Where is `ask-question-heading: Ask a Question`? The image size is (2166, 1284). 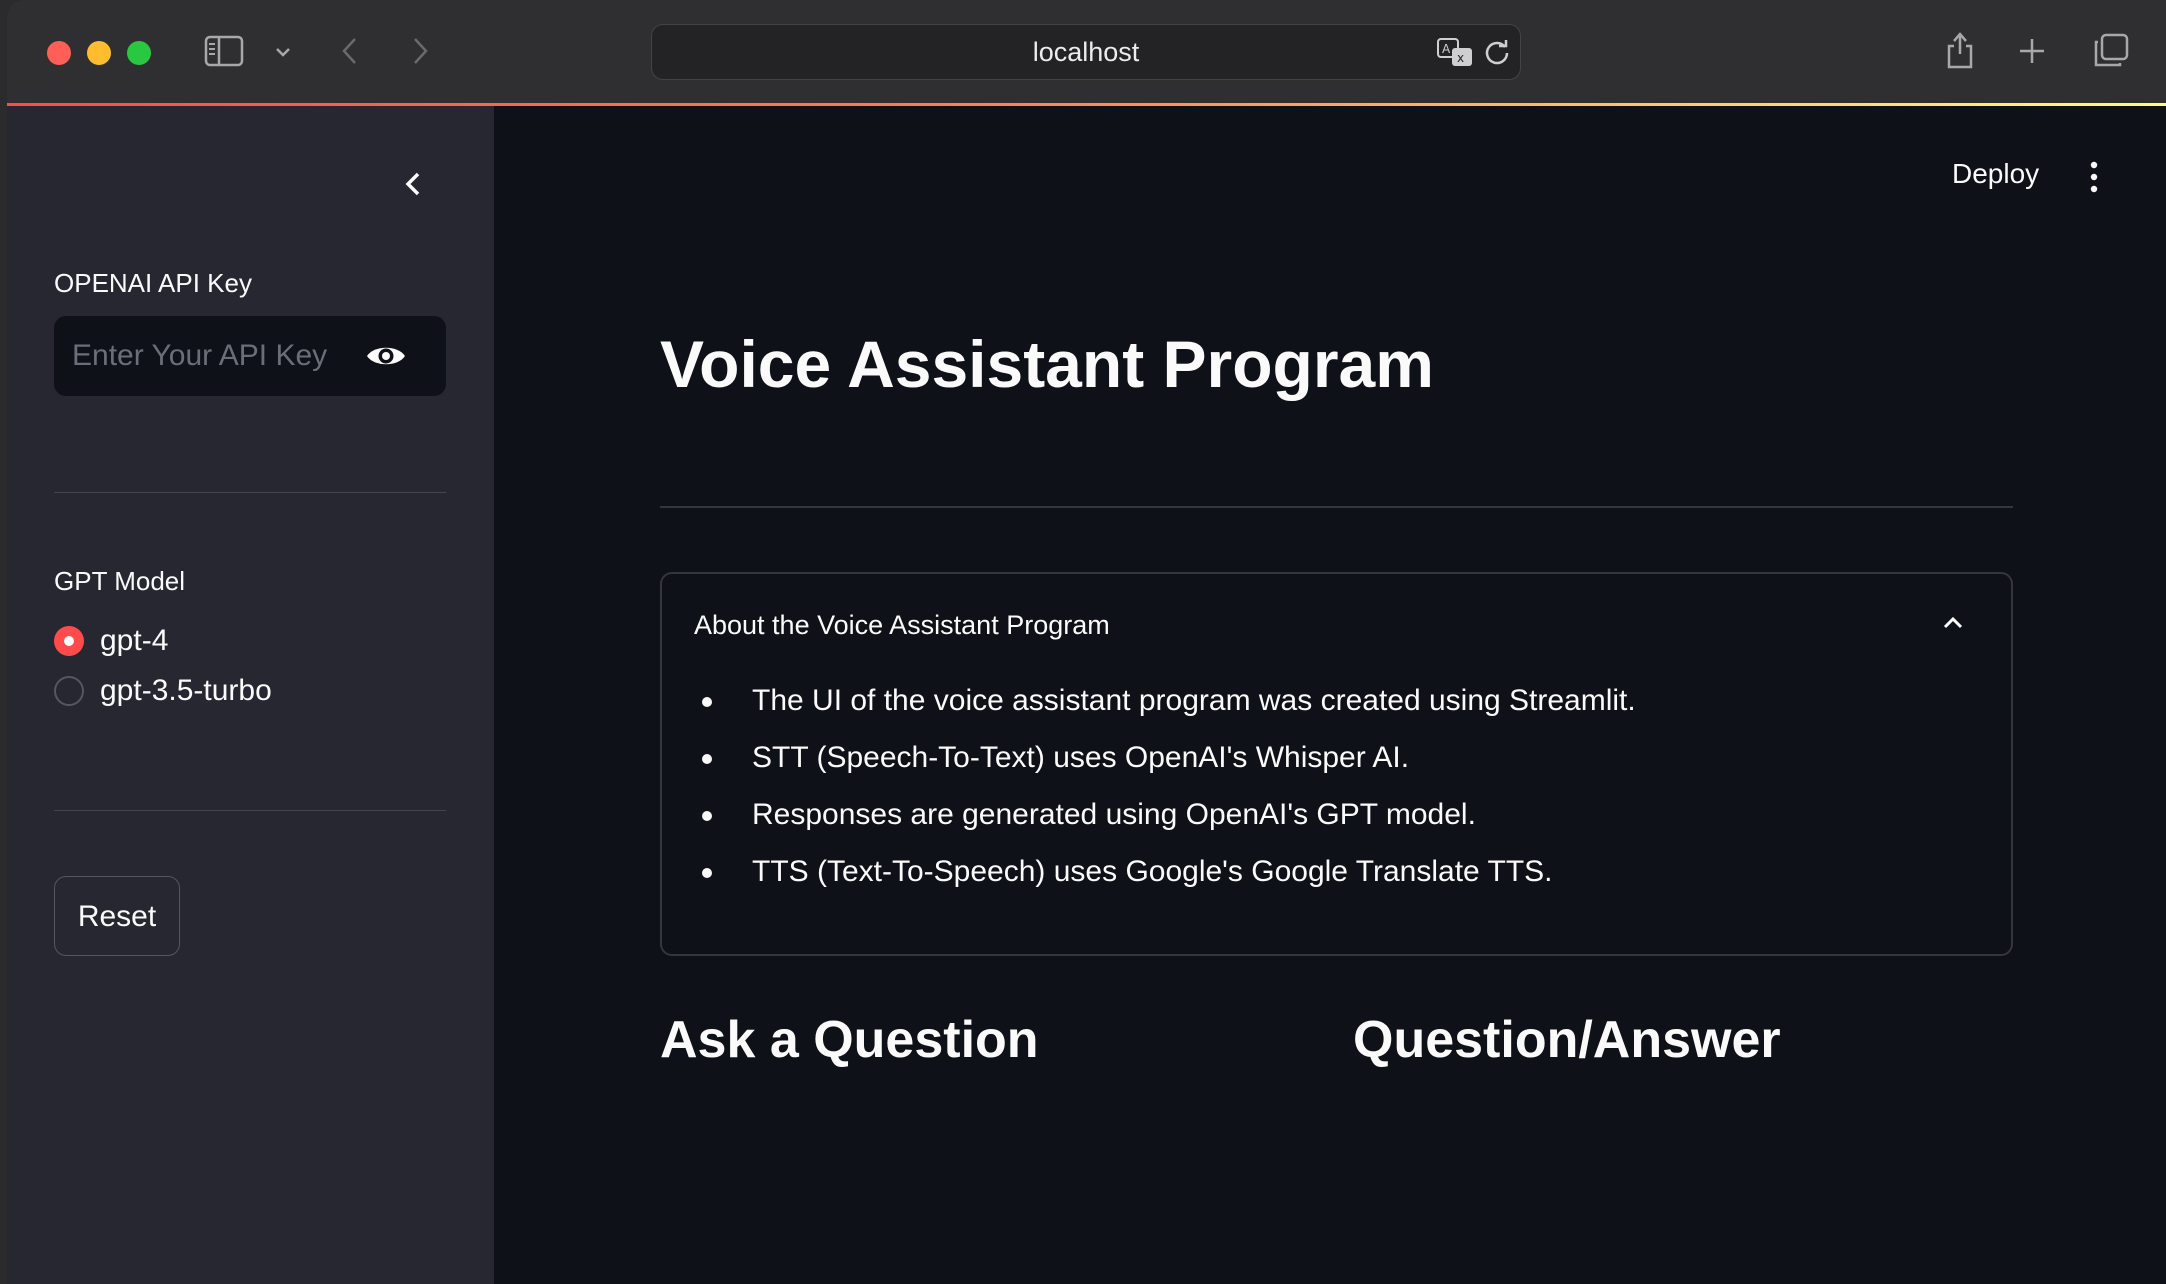
ask-question-heading: Ask a Question is located at coordinates (849, 1040).